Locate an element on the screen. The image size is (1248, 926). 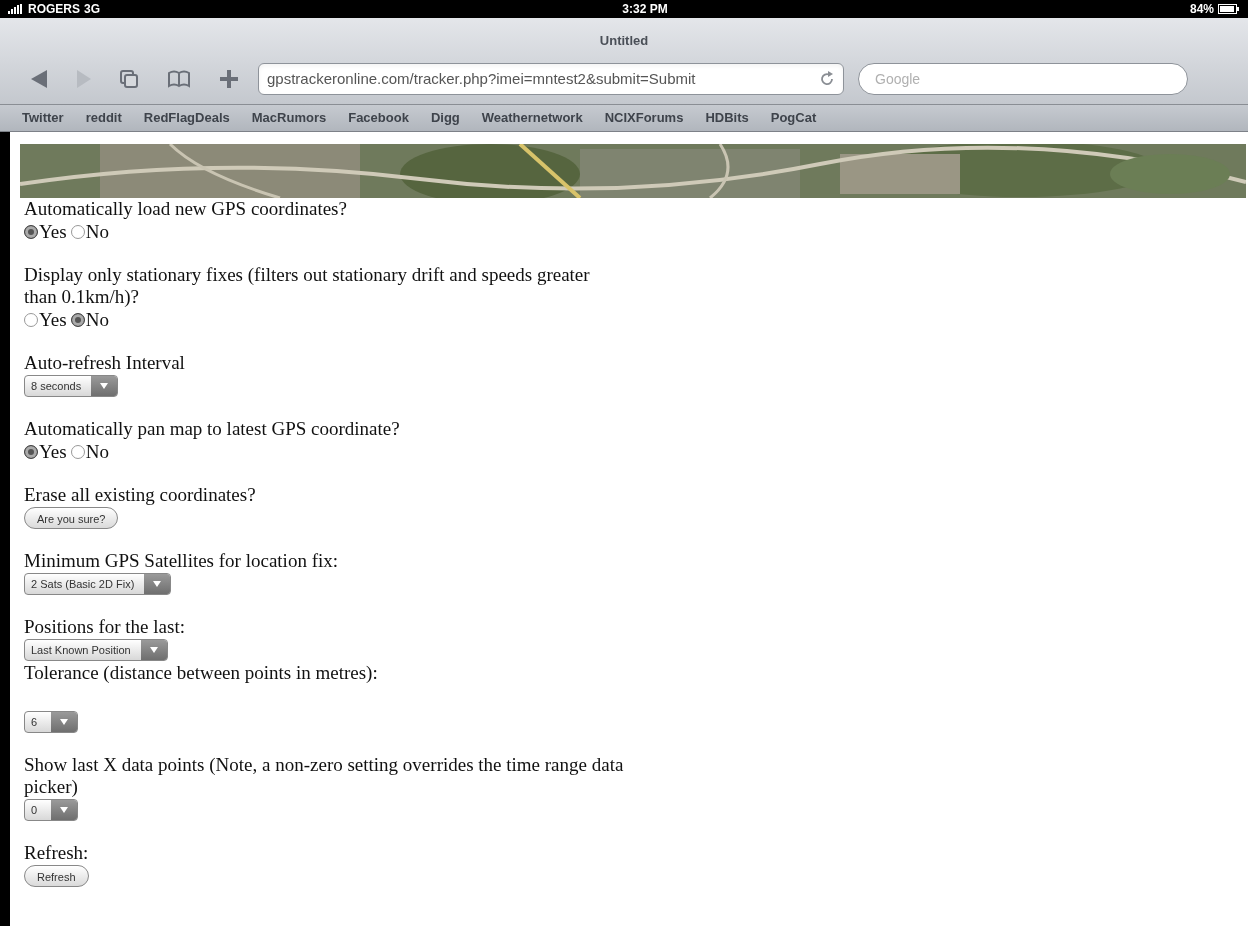
field-label: Show last X data points (Note, a non-zero setting overrides the time range data picker) is located at coordinates (324, 776).